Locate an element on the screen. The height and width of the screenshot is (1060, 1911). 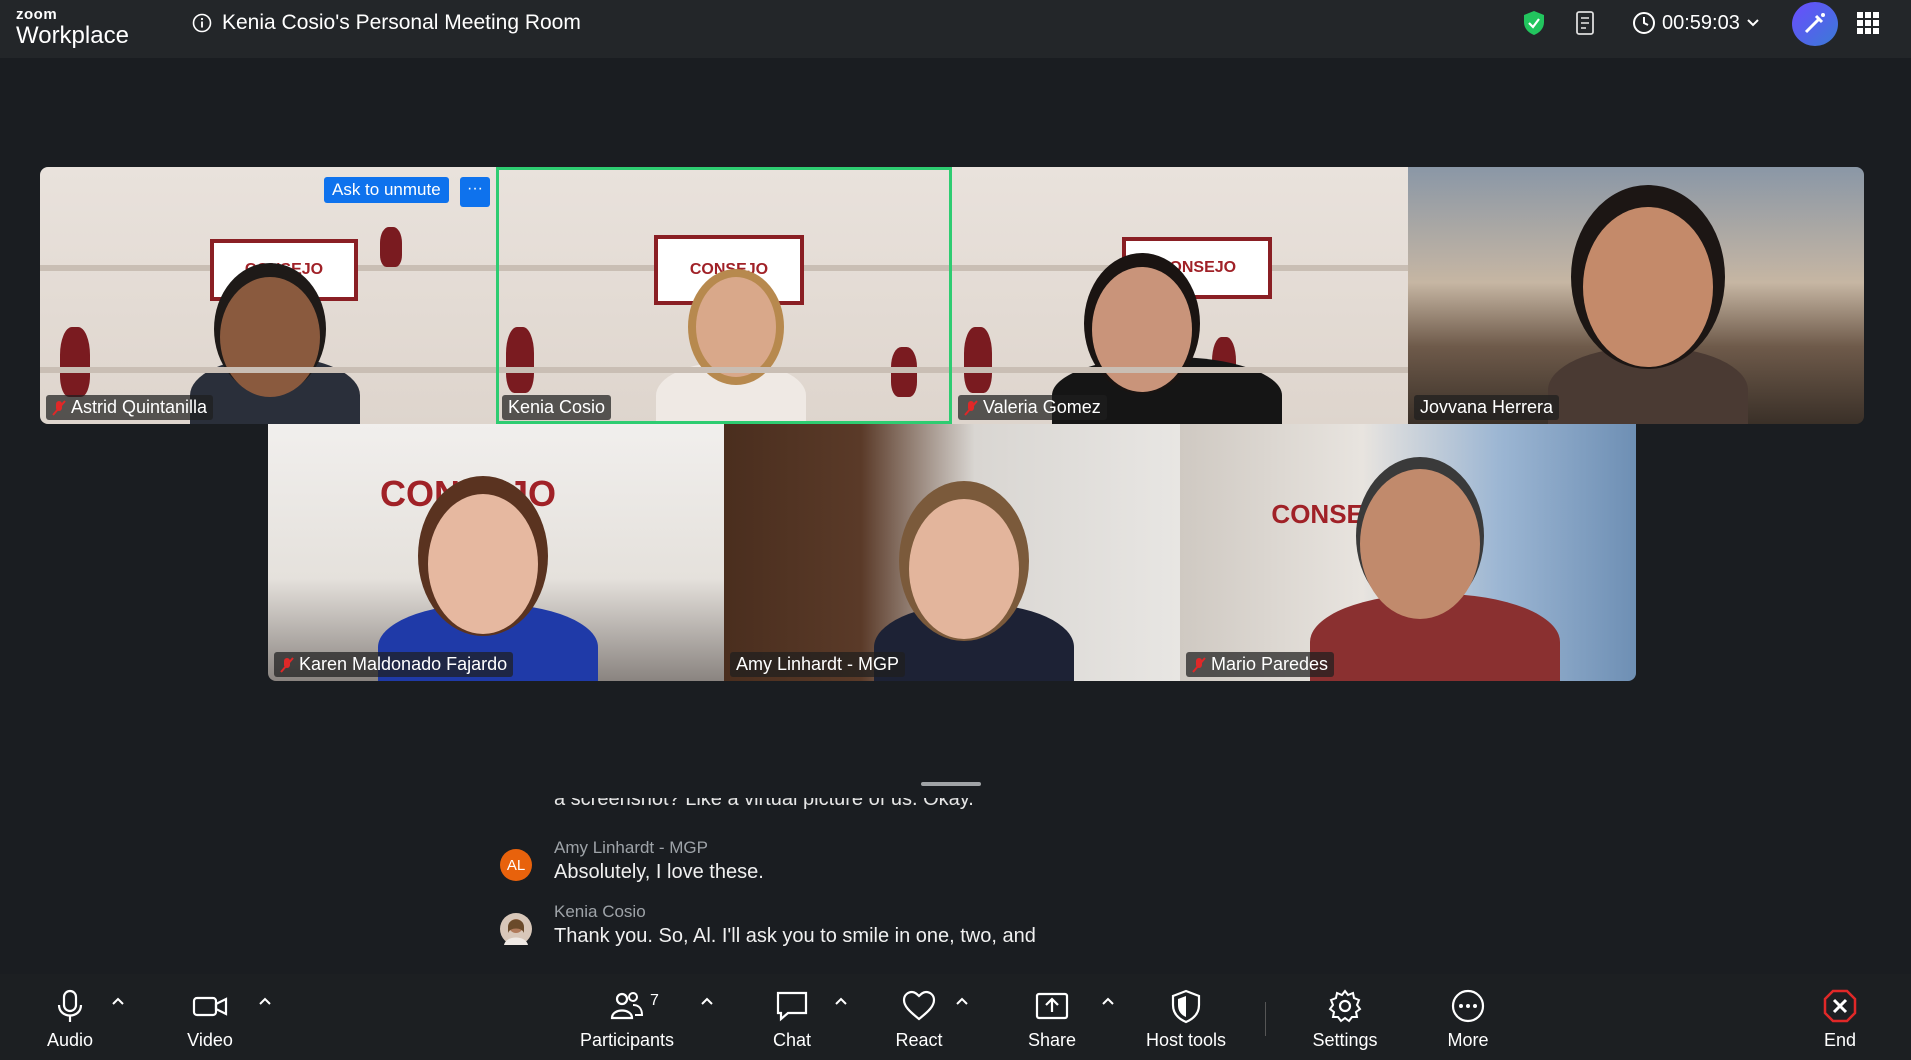
zoom-workplace-logo: zoom Workplace is located at coordinates (72, 27).